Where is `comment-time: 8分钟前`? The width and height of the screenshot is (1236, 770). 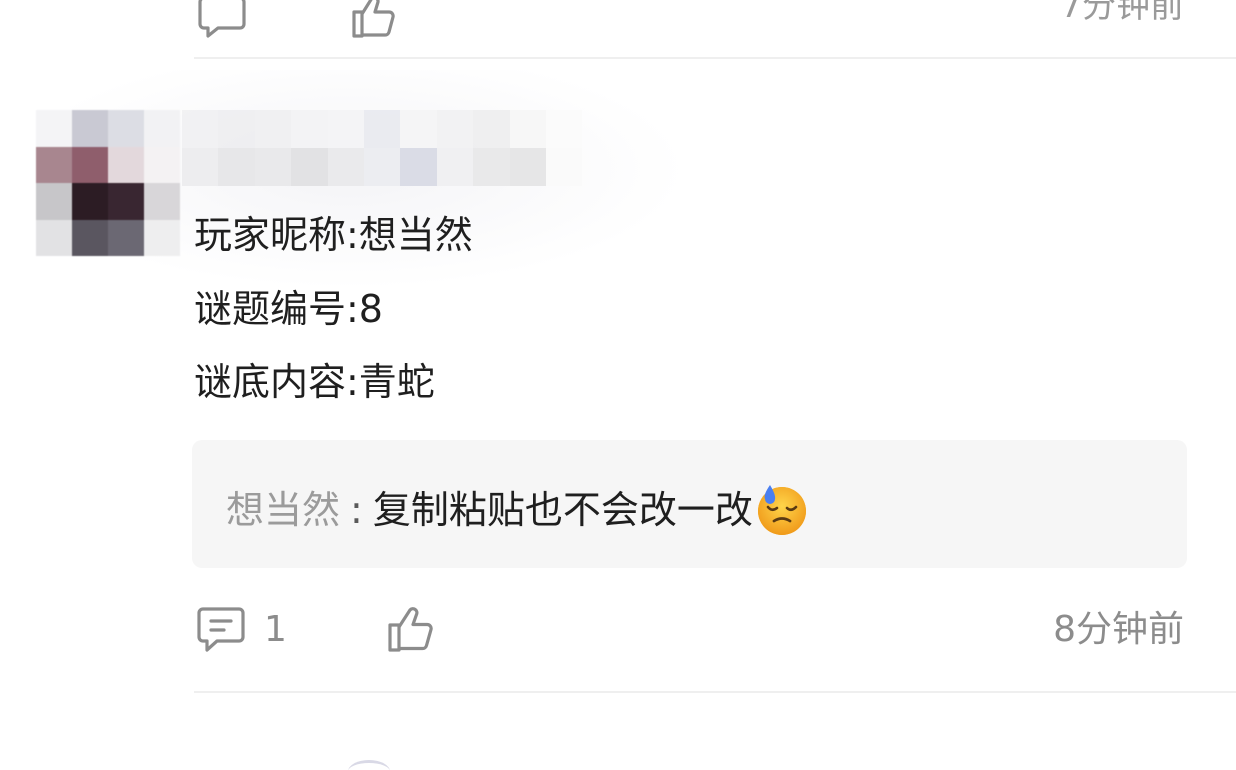 comment-time: 8分钟前 is located at coordinates (1118, 629).